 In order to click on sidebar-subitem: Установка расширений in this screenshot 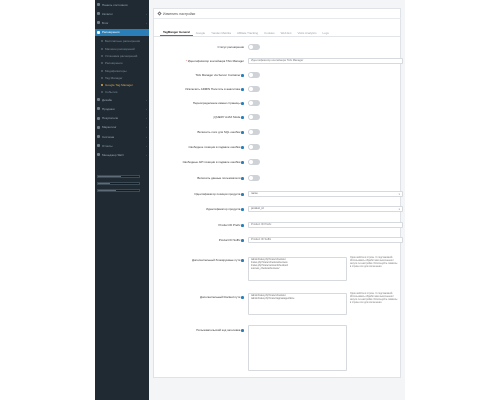, I will do `click(122, 55)`.